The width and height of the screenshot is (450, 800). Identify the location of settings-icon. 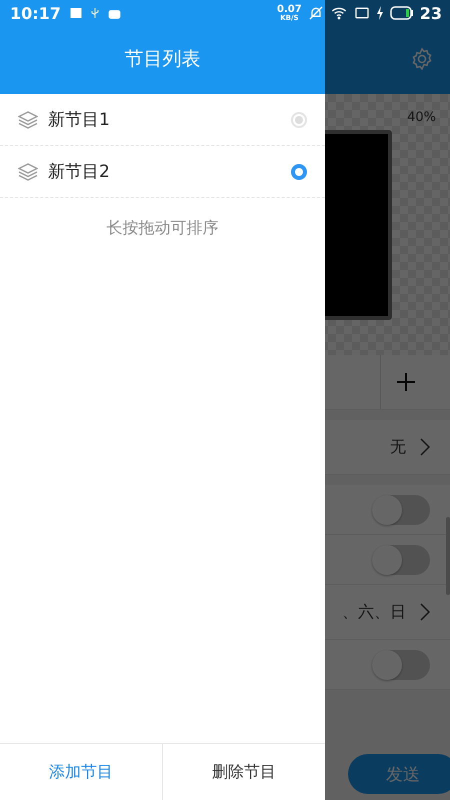
(422, 59).